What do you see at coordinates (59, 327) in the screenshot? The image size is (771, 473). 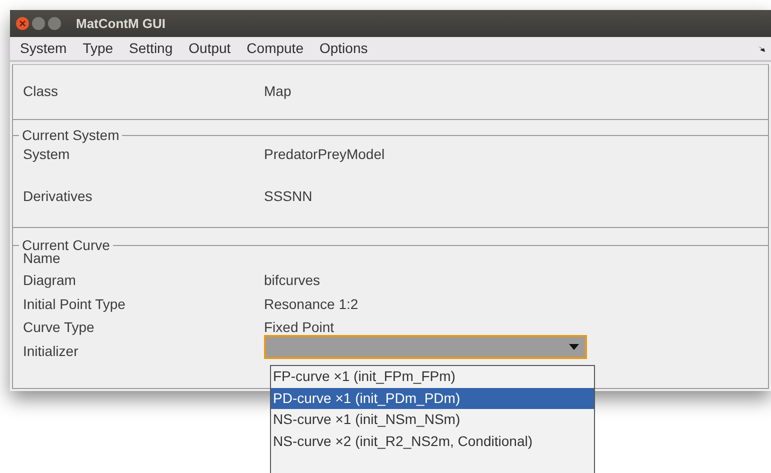 I see `field-label: Curve Type` at bounding box center [59, 327].